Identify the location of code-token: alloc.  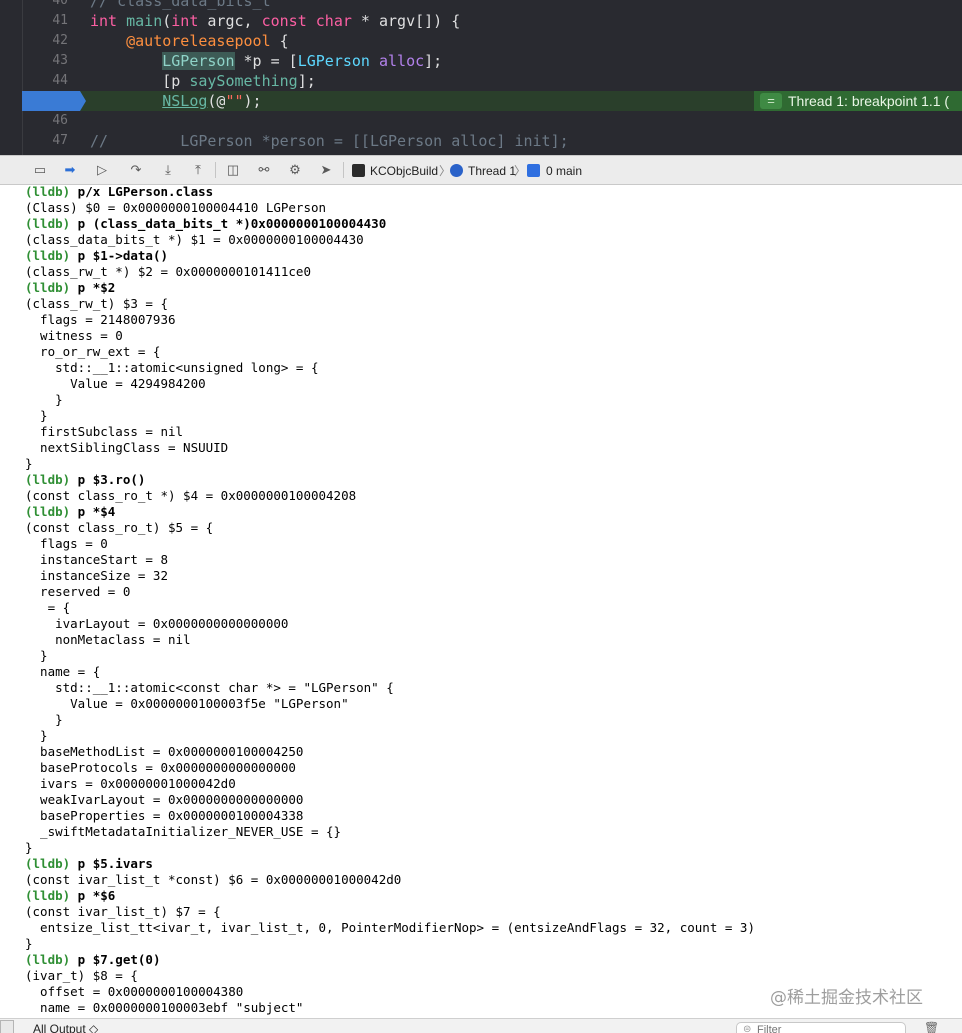
(402, 61).